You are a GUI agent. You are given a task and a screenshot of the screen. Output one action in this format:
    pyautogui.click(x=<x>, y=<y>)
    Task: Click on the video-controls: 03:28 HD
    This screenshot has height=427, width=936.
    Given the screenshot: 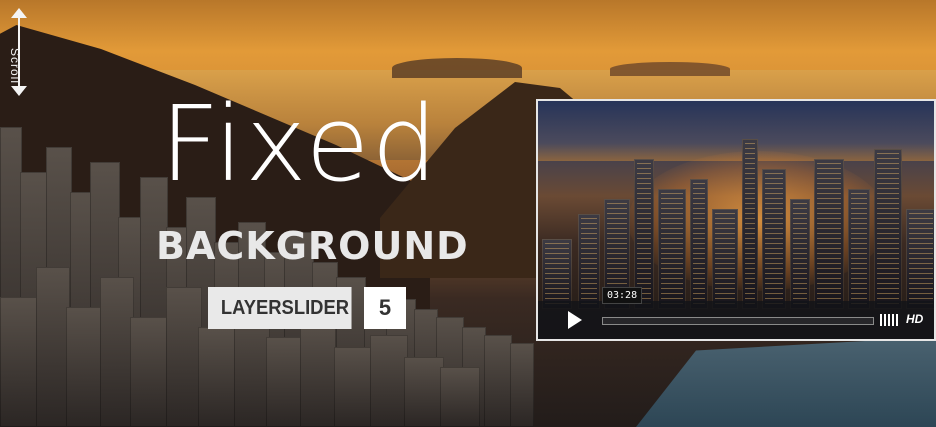 What is the action you would take?
    pyautogui.click(x=736, y=313)
    